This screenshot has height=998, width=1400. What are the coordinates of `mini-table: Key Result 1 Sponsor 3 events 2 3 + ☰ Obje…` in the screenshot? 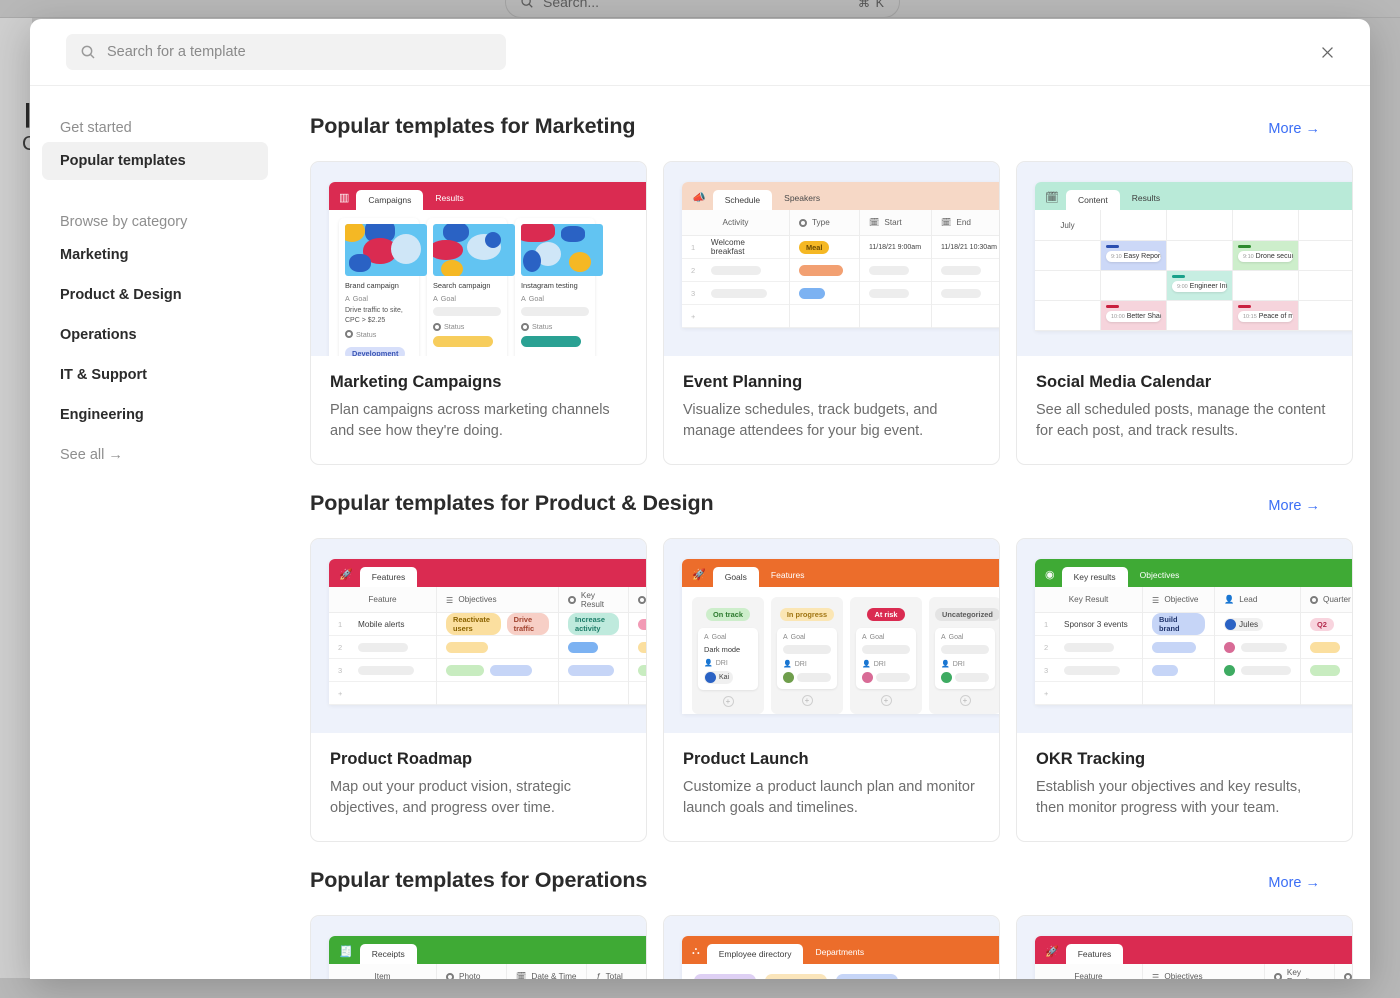 It's located at (1193, 646).